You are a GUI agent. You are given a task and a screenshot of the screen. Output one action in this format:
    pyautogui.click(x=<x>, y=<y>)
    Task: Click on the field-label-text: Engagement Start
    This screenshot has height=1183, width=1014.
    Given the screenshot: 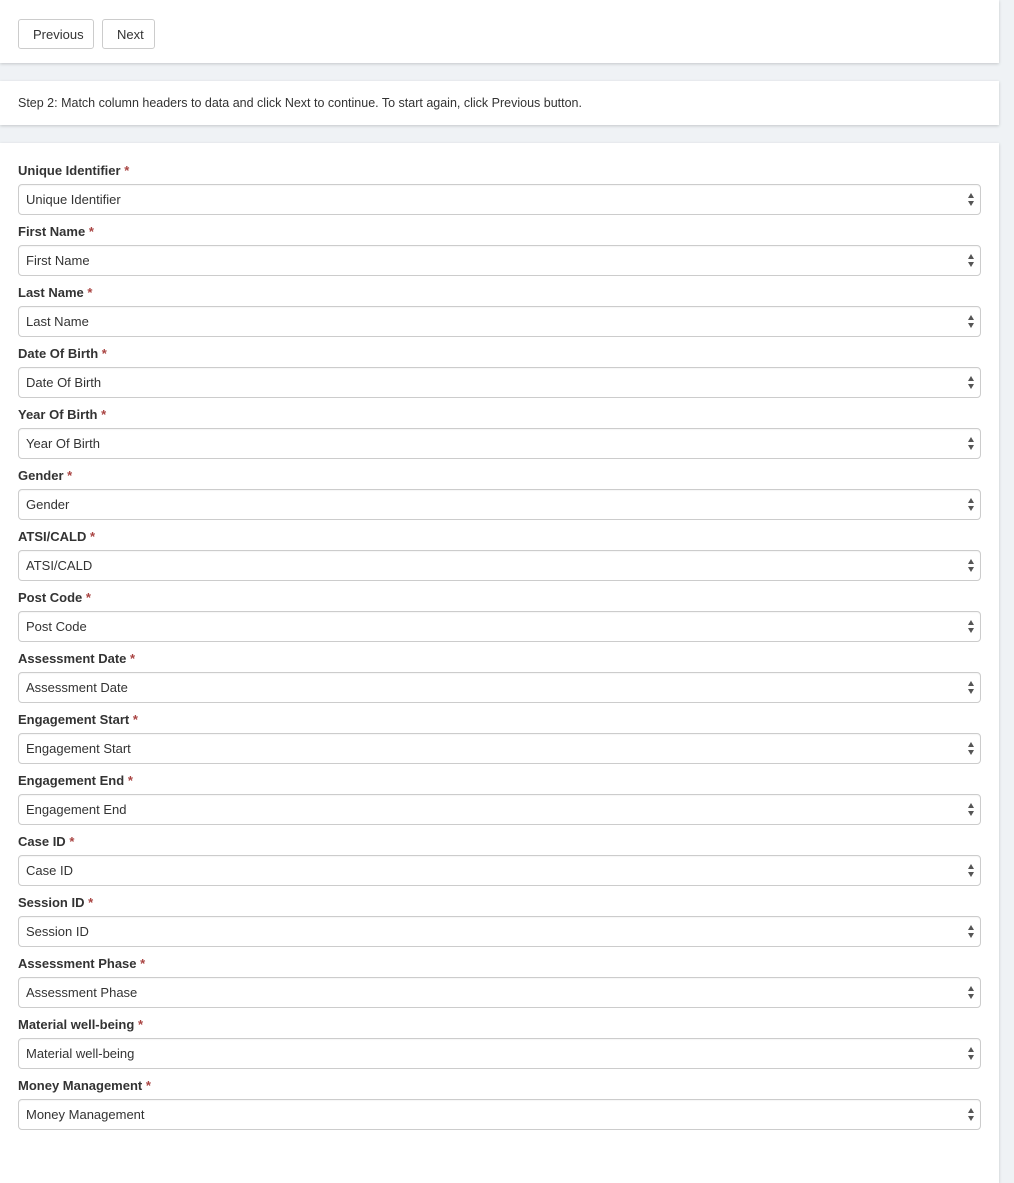 What is the action you would take?
    pyautogui.click(x=74, y=719)
    